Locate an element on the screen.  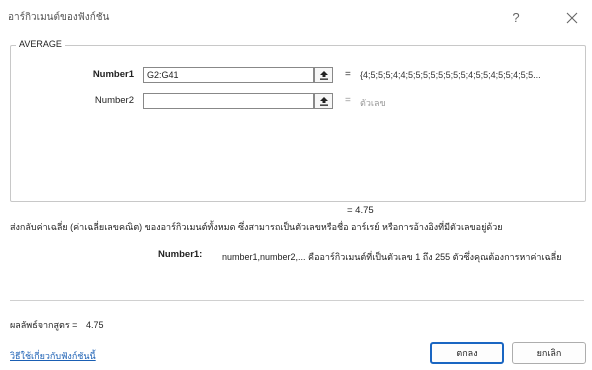
formula-result-label: ผลลัพธ์จากสูตร = is located at coordinates (44, 325).